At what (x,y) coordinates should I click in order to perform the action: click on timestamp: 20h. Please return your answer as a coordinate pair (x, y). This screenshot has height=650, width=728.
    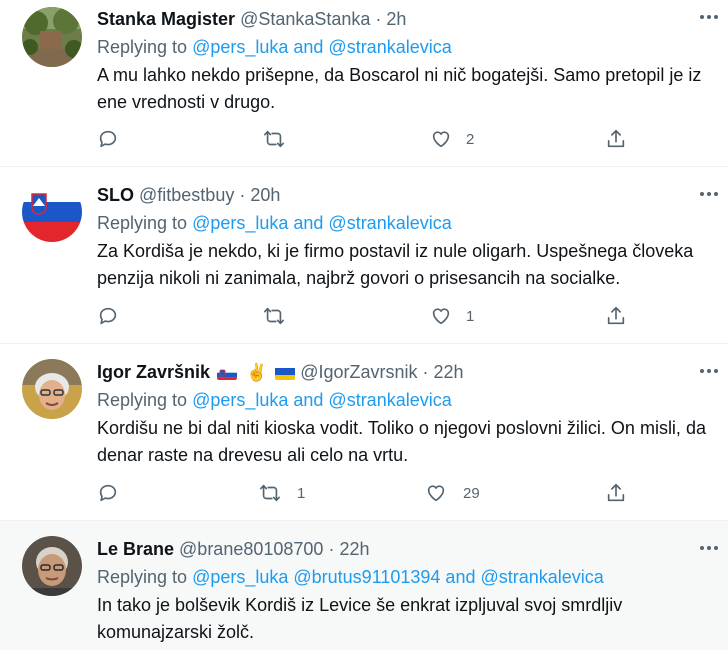
    Looking at the image, I should click on (265, 195).